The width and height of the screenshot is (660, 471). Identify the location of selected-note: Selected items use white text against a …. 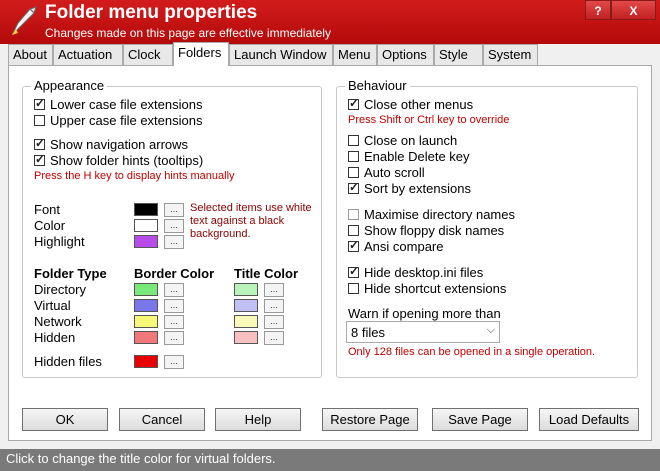
(251, 221).